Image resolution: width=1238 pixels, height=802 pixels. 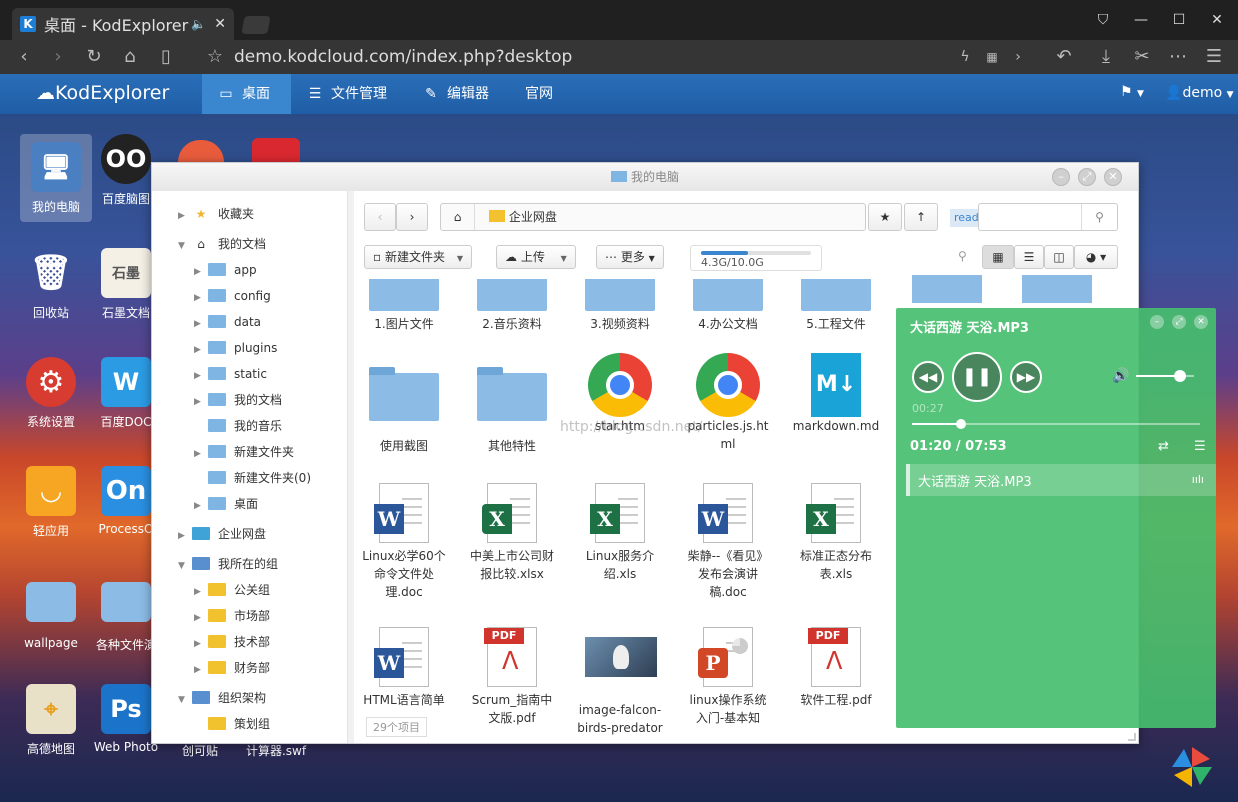 What do you see at coordinates (418, 257) in the screenshot?
I see `new-folder-button: ▫ 新建文件夹 ▼` at bounding box center [418, 257].